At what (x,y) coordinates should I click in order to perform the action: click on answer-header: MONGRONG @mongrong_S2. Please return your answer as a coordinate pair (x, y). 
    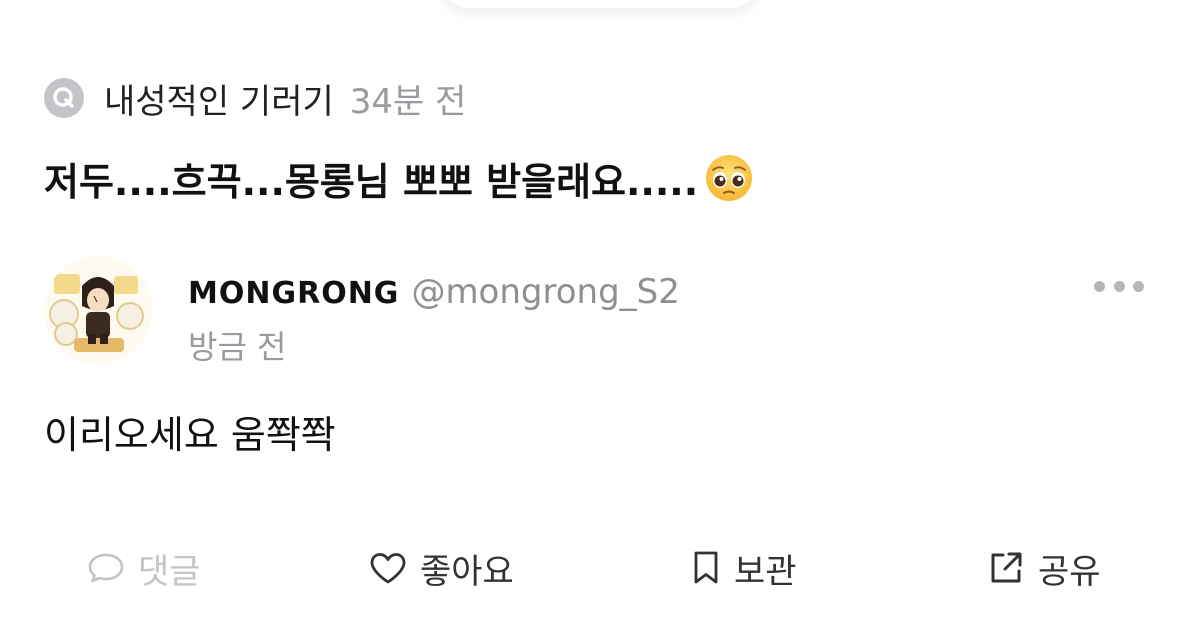
    Looking at the image, I should click on (434, 292).